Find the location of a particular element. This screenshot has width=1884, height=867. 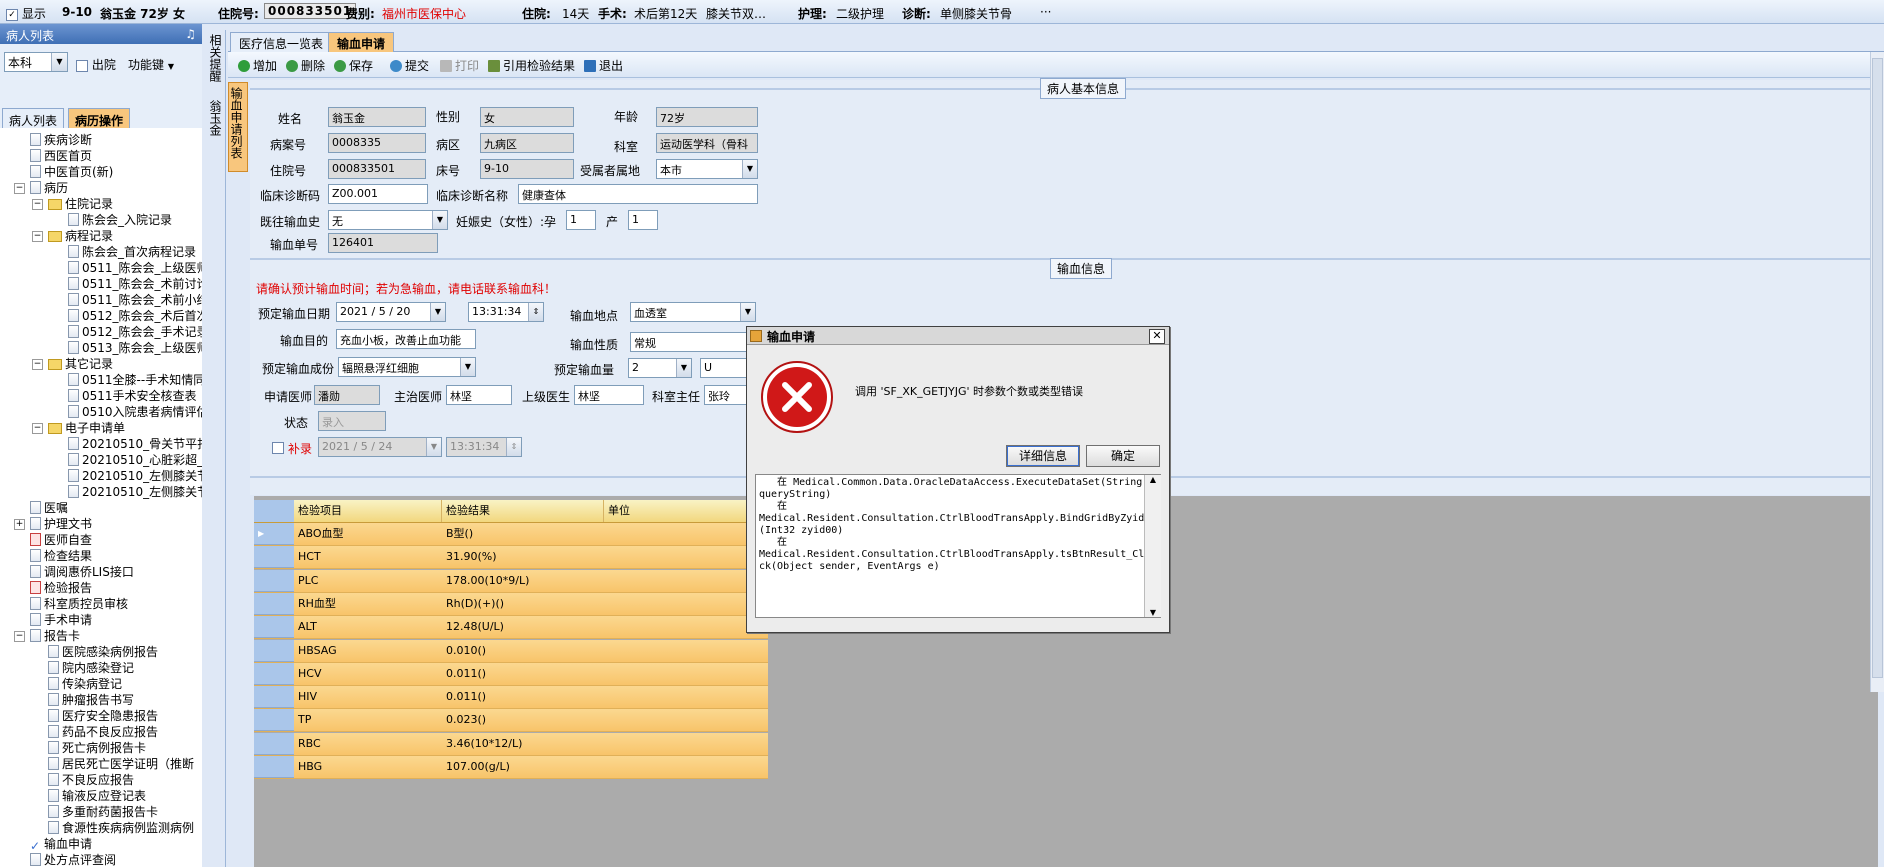

tree-item: 20210510_左侧膝关节 is located at coordinates (135, 492).